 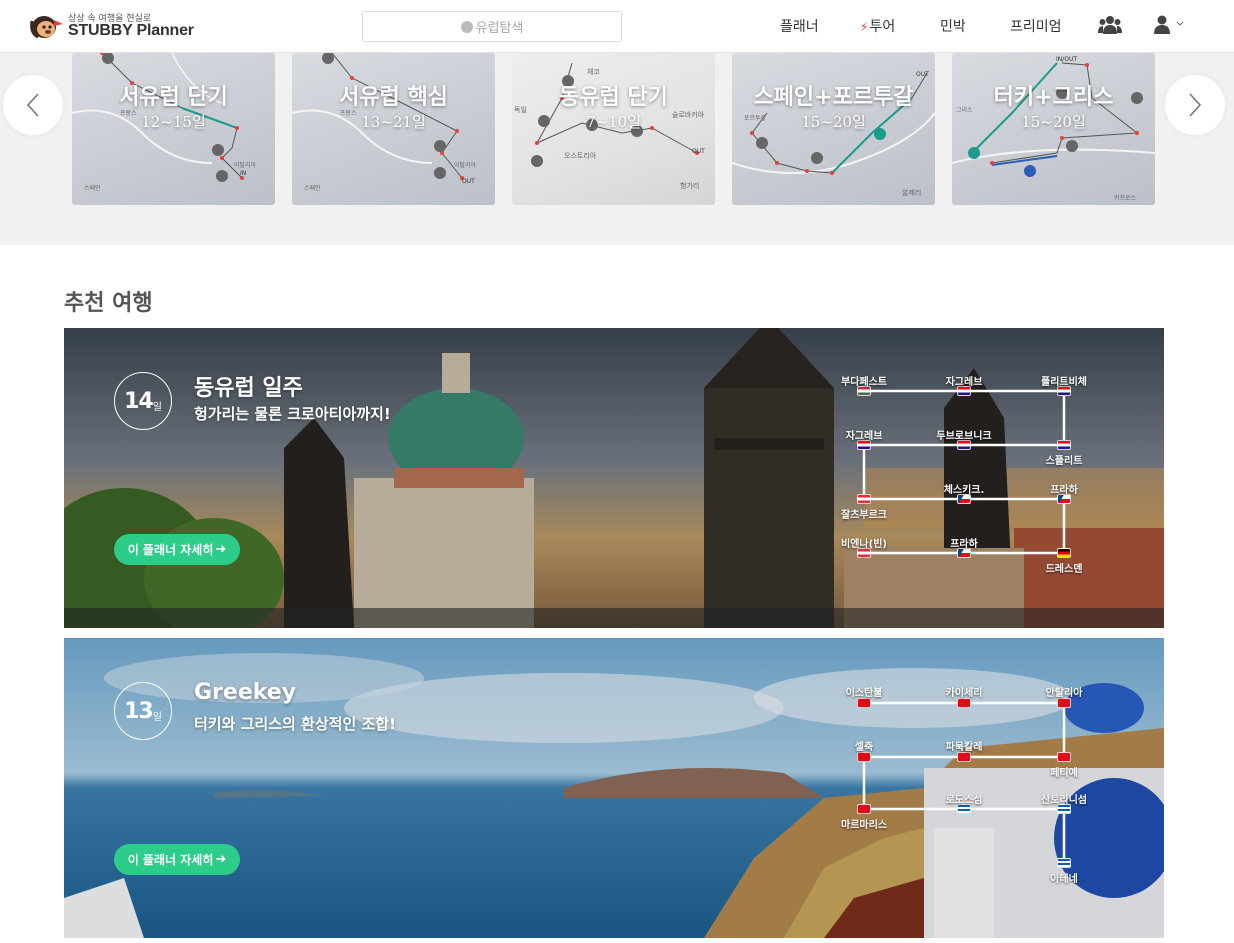 What do you see at coordinates (593, 72) in the screenshot?
I see `map-label: 체코` at bounding box center [593, 72].